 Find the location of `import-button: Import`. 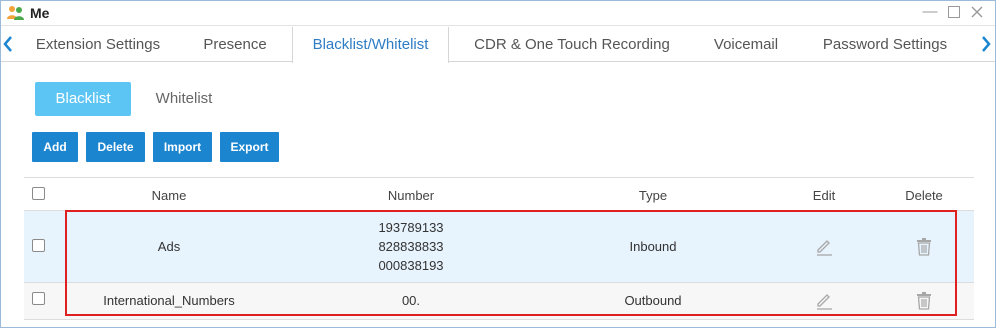

import-button: Import is located at coordinates (182, 147).